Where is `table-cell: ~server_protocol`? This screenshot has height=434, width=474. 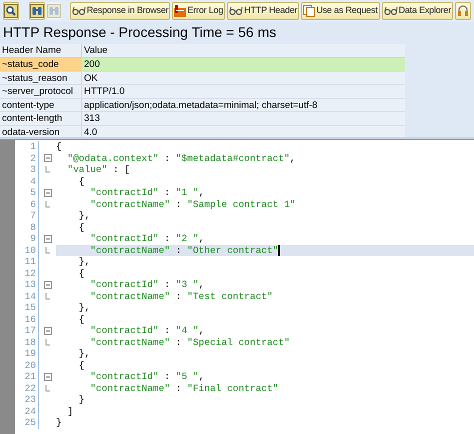 table-cell: ~server_protocol is located at coordinates (41, 91).